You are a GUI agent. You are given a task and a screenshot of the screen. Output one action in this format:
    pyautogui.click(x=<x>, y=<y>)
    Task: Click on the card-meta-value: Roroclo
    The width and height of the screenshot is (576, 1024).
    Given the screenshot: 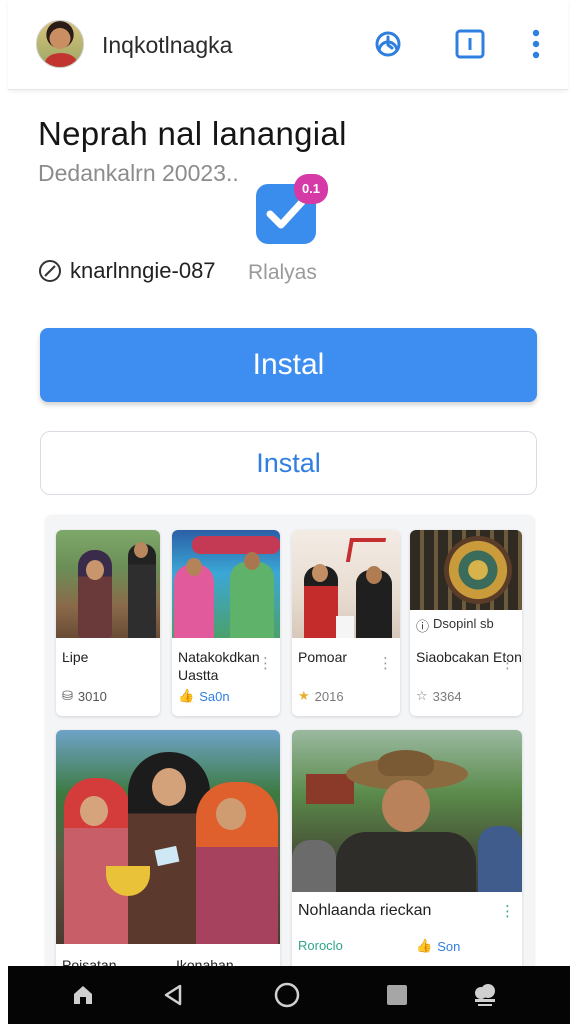 What is the action you would take?
    pyautogui.click(x=320, y=945)
    